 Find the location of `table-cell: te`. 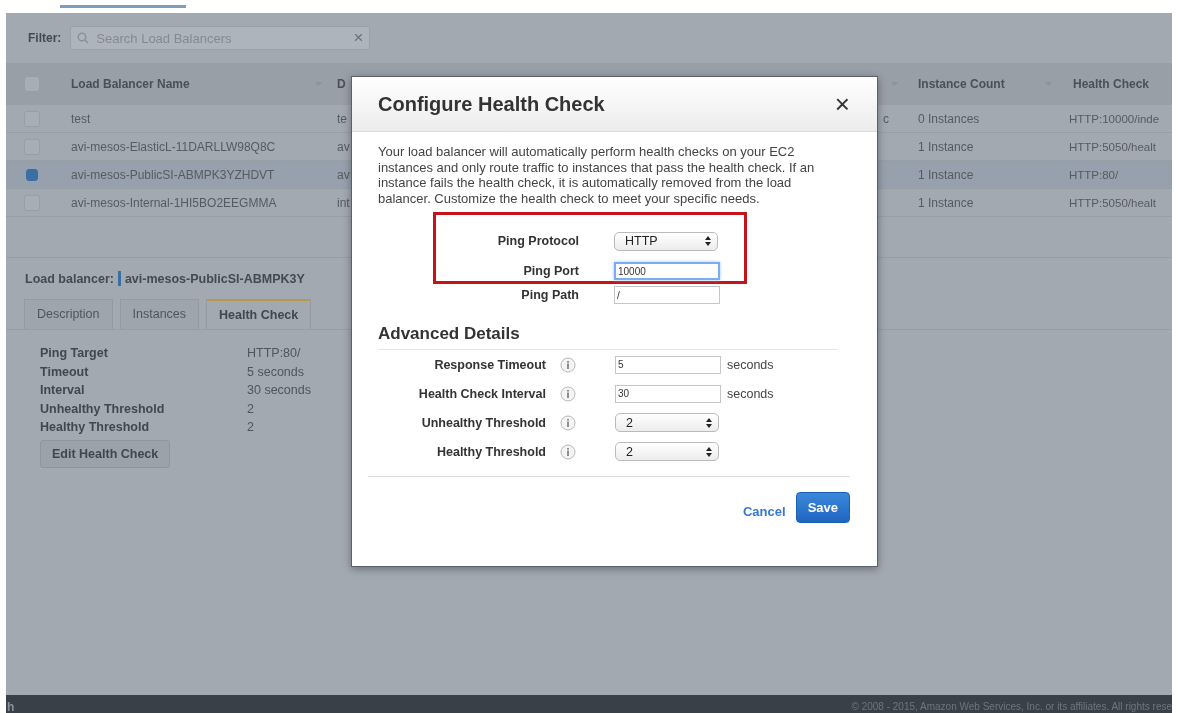

table-cell: te is located at coordinates (342, 118).